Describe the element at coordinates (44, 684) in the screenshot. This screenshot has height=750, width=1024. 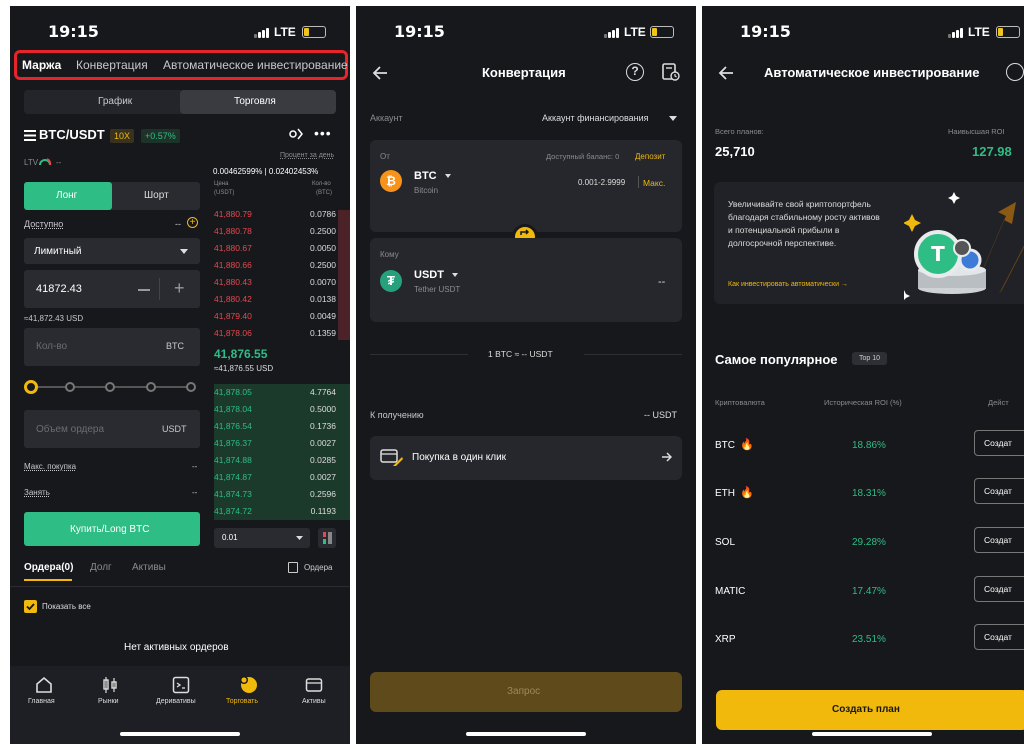
I see `home-icon` at that location.